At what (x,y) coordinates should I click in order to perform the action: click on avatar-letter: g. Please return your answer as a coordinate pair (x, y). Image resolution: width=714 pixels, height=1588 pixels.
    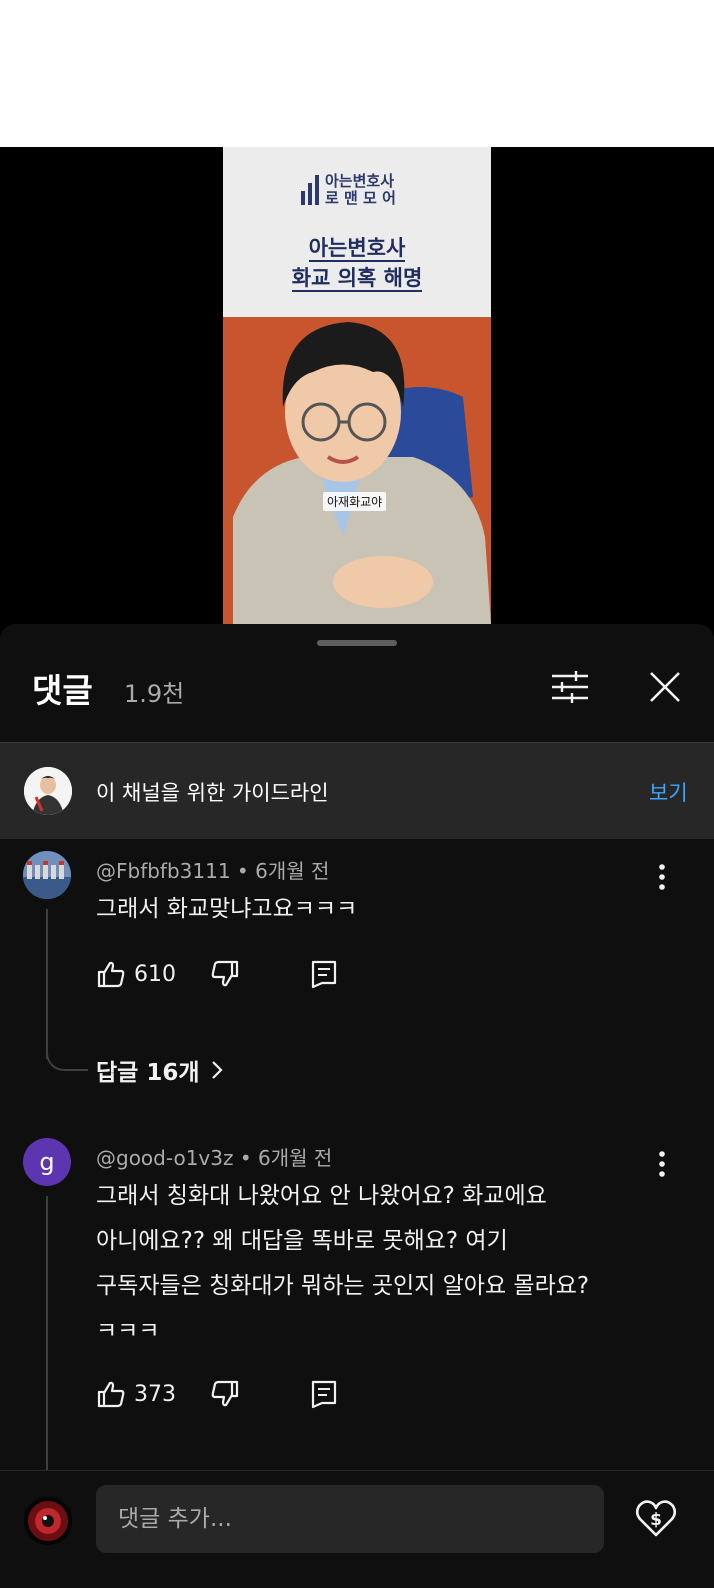
    Looking at the image, I should click on (47, 1162).